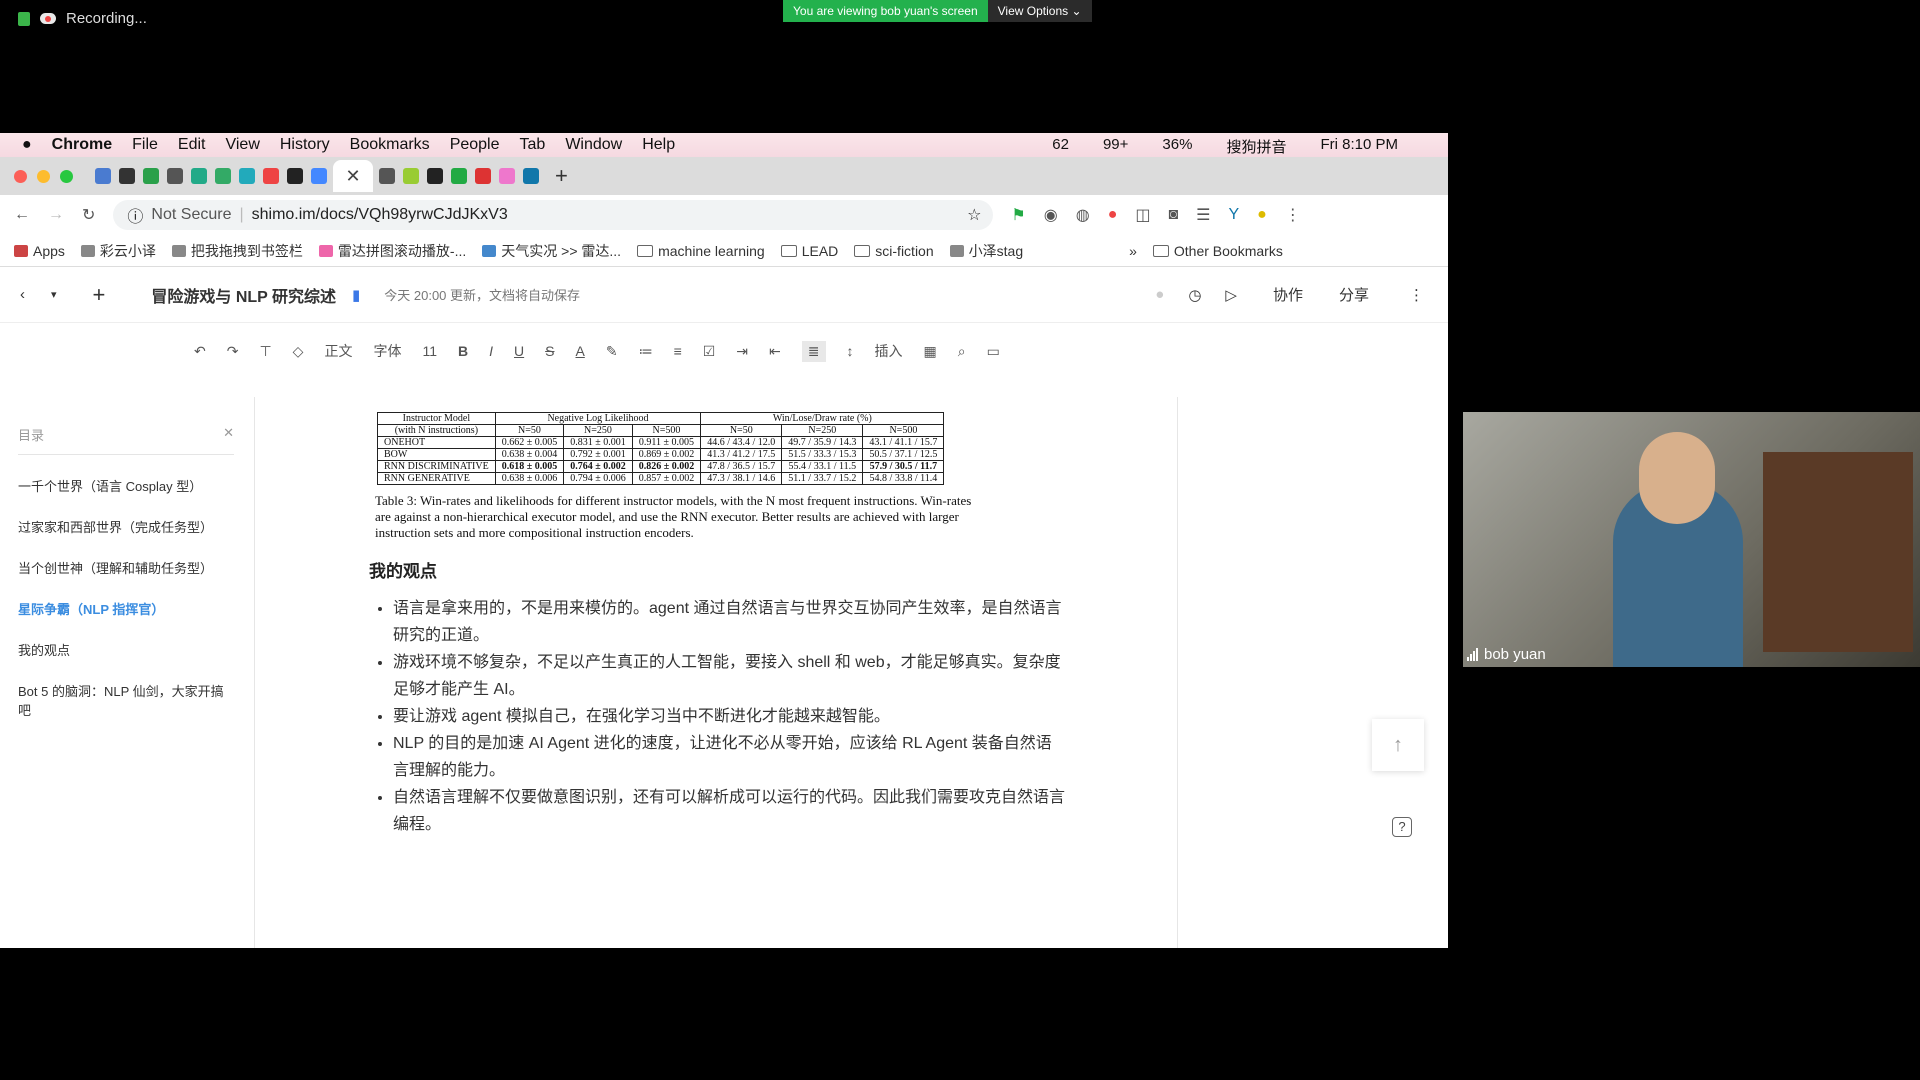 The image size is (1920, 1080). I want to click on pocket-icon: ◫, so click(1142, 215).